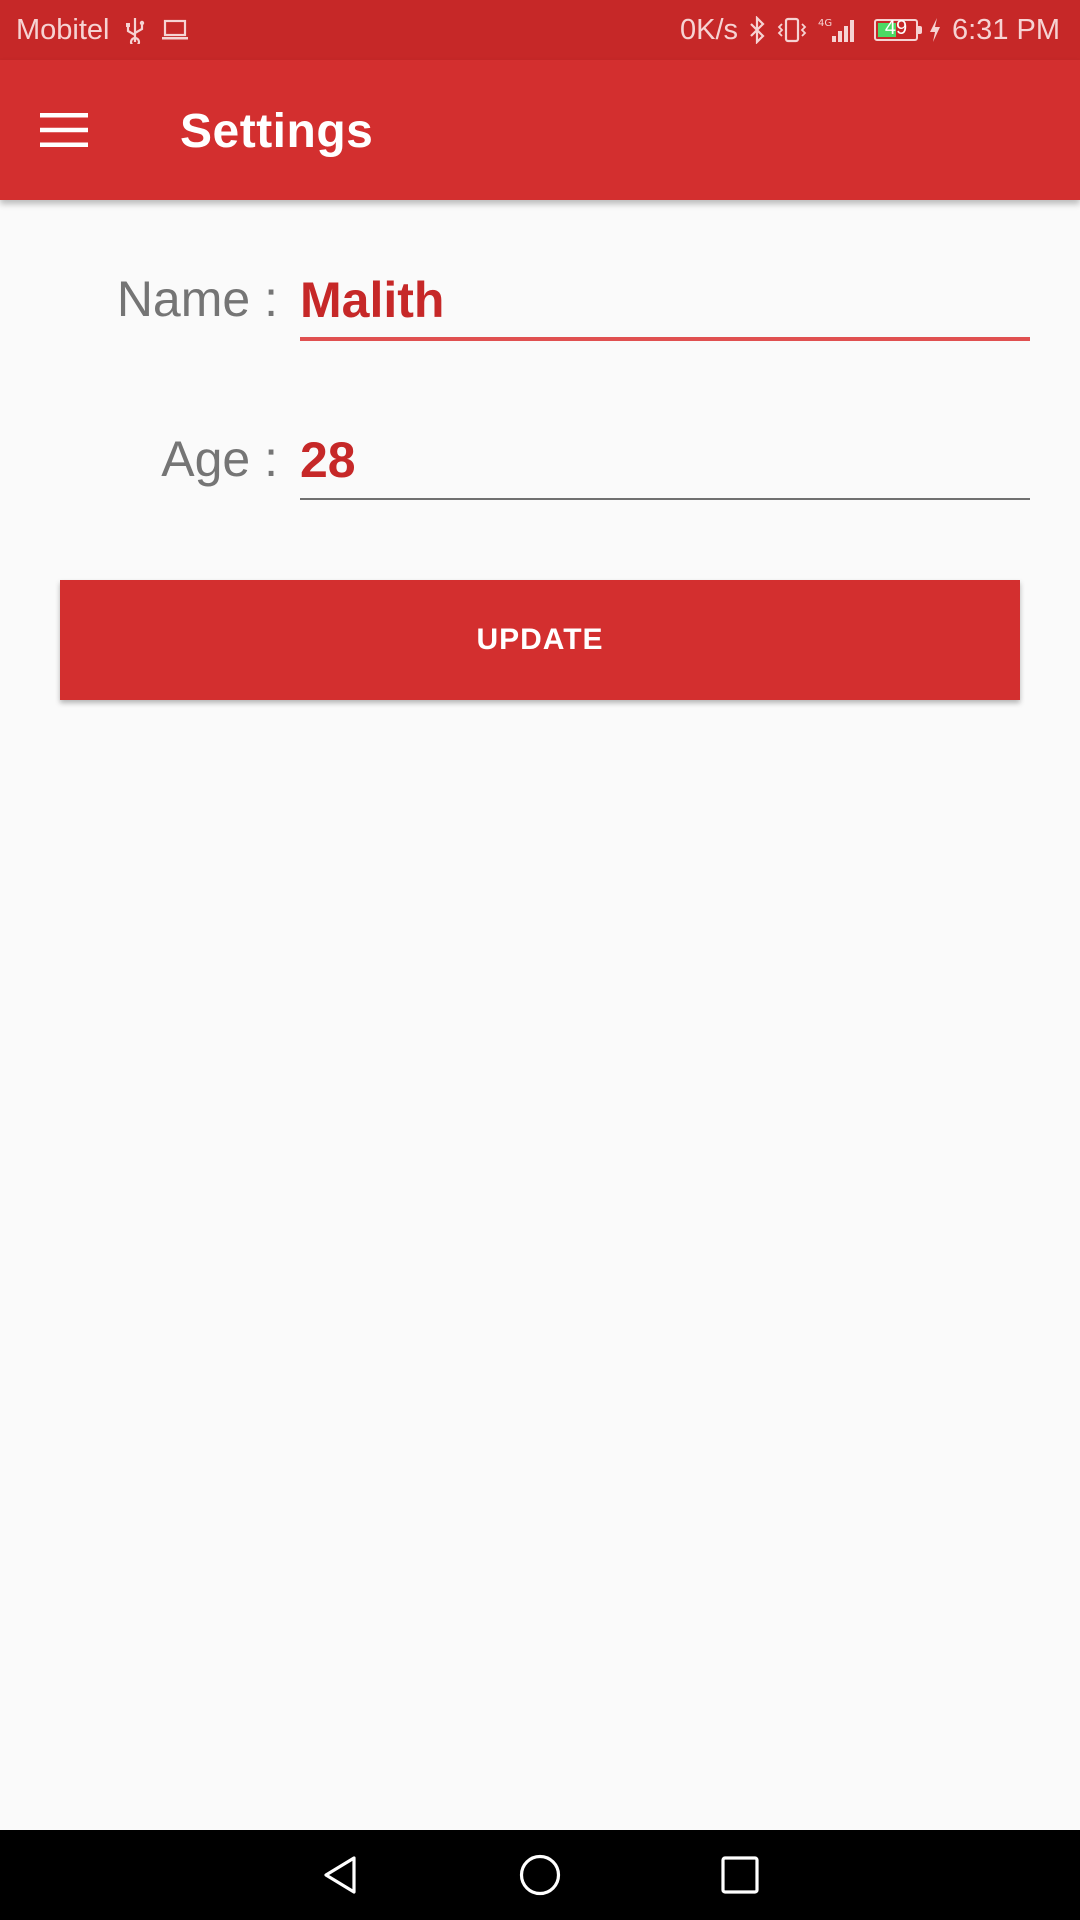 The image size is (1080, 1920). I want to click on home-icon, so click(540, 1875).